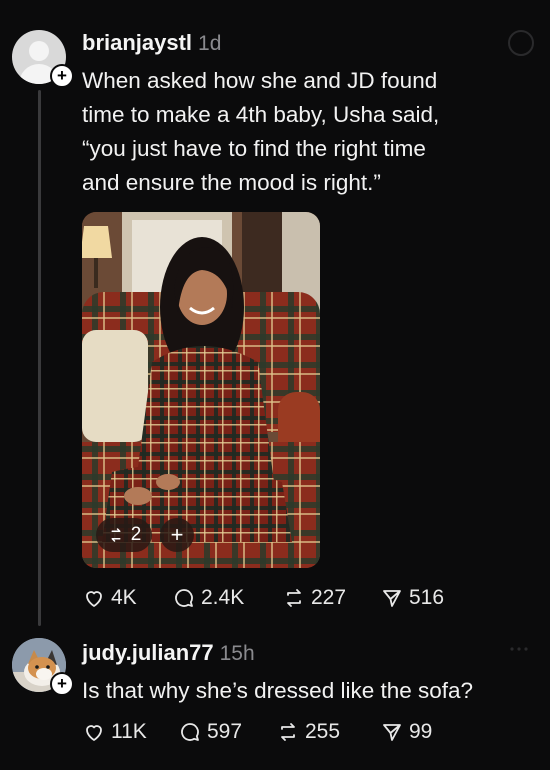 This screenshot has height=770, width=550. I want to click on repost-count: 227, so click(329, 597).